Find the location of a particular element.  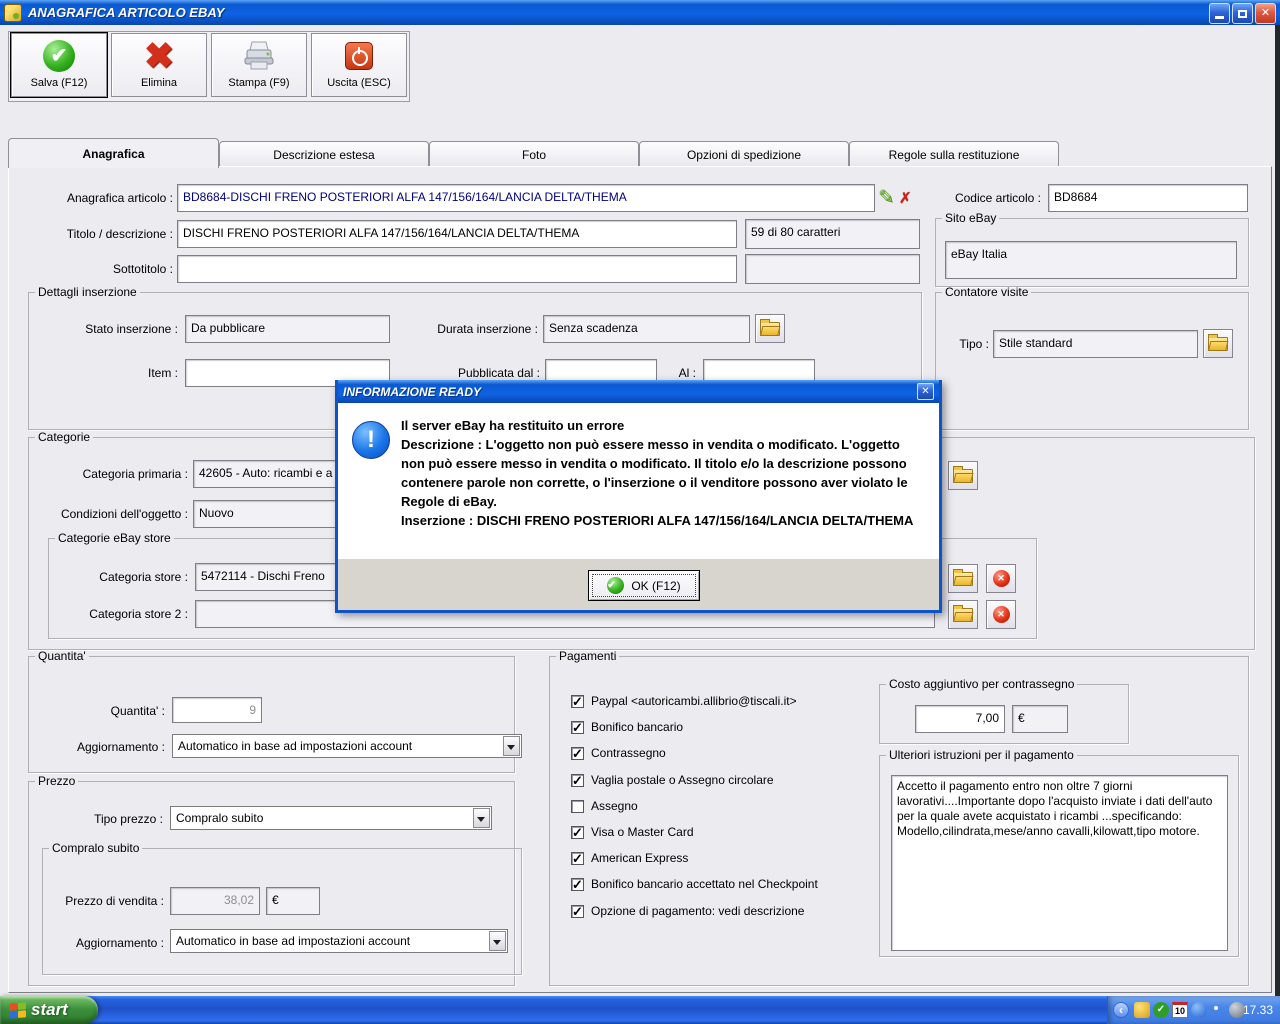

codice-articolo-field: BD8684 is located at coordinates (1148, 198).